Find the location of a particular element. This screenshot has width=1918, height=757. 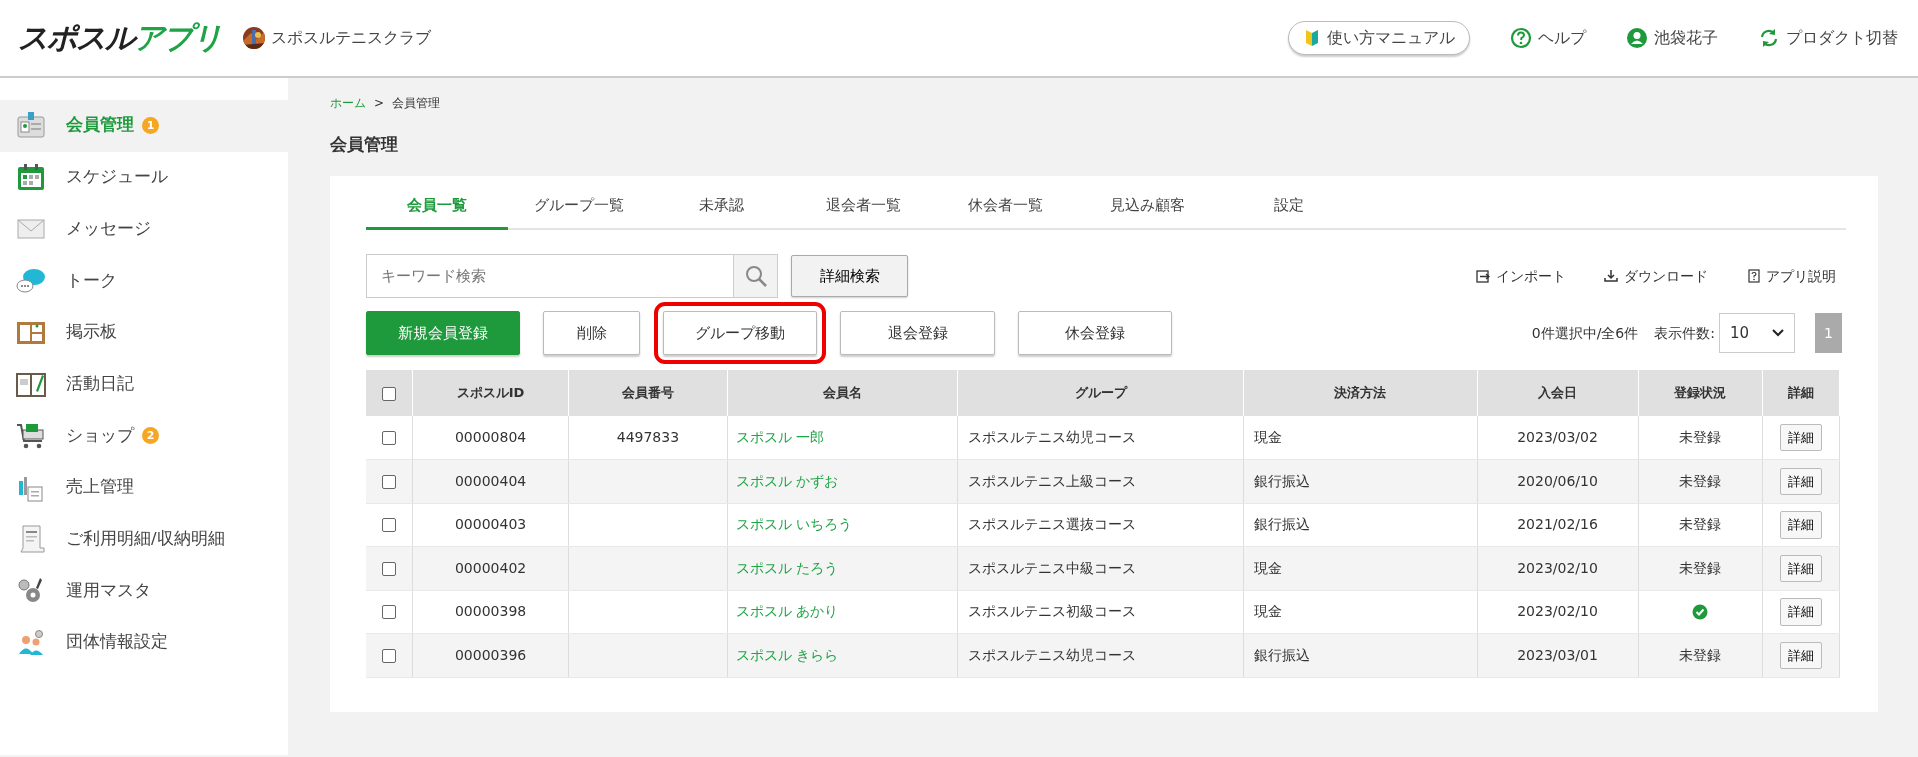

breadcrumb-current: 会員管理 is located at coordinates (416, 103).